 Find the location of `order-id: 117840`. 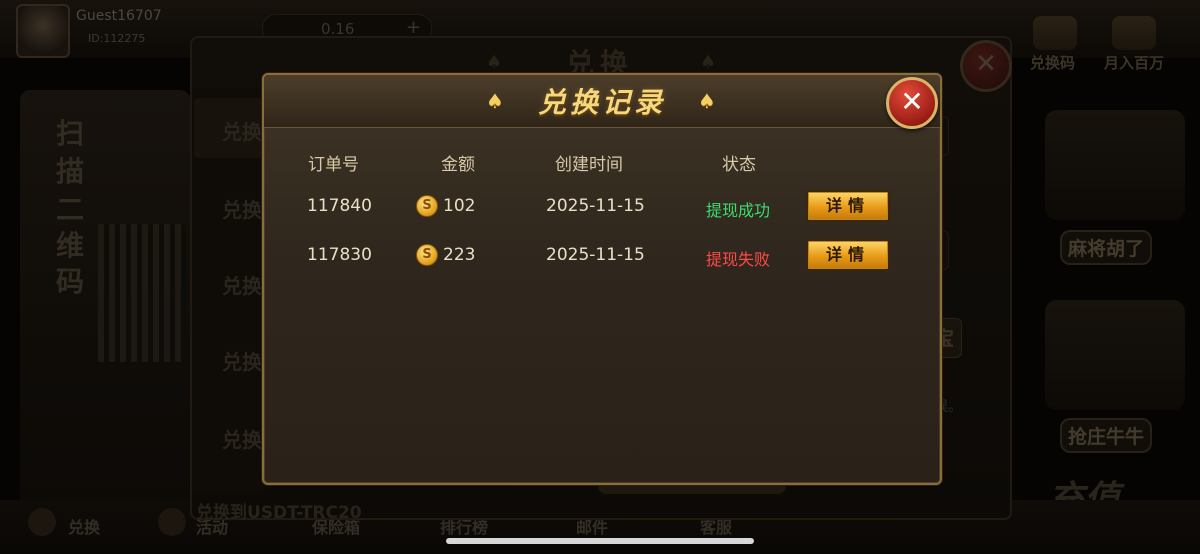

order-id: 117840 is located at coordinates (339, 206).